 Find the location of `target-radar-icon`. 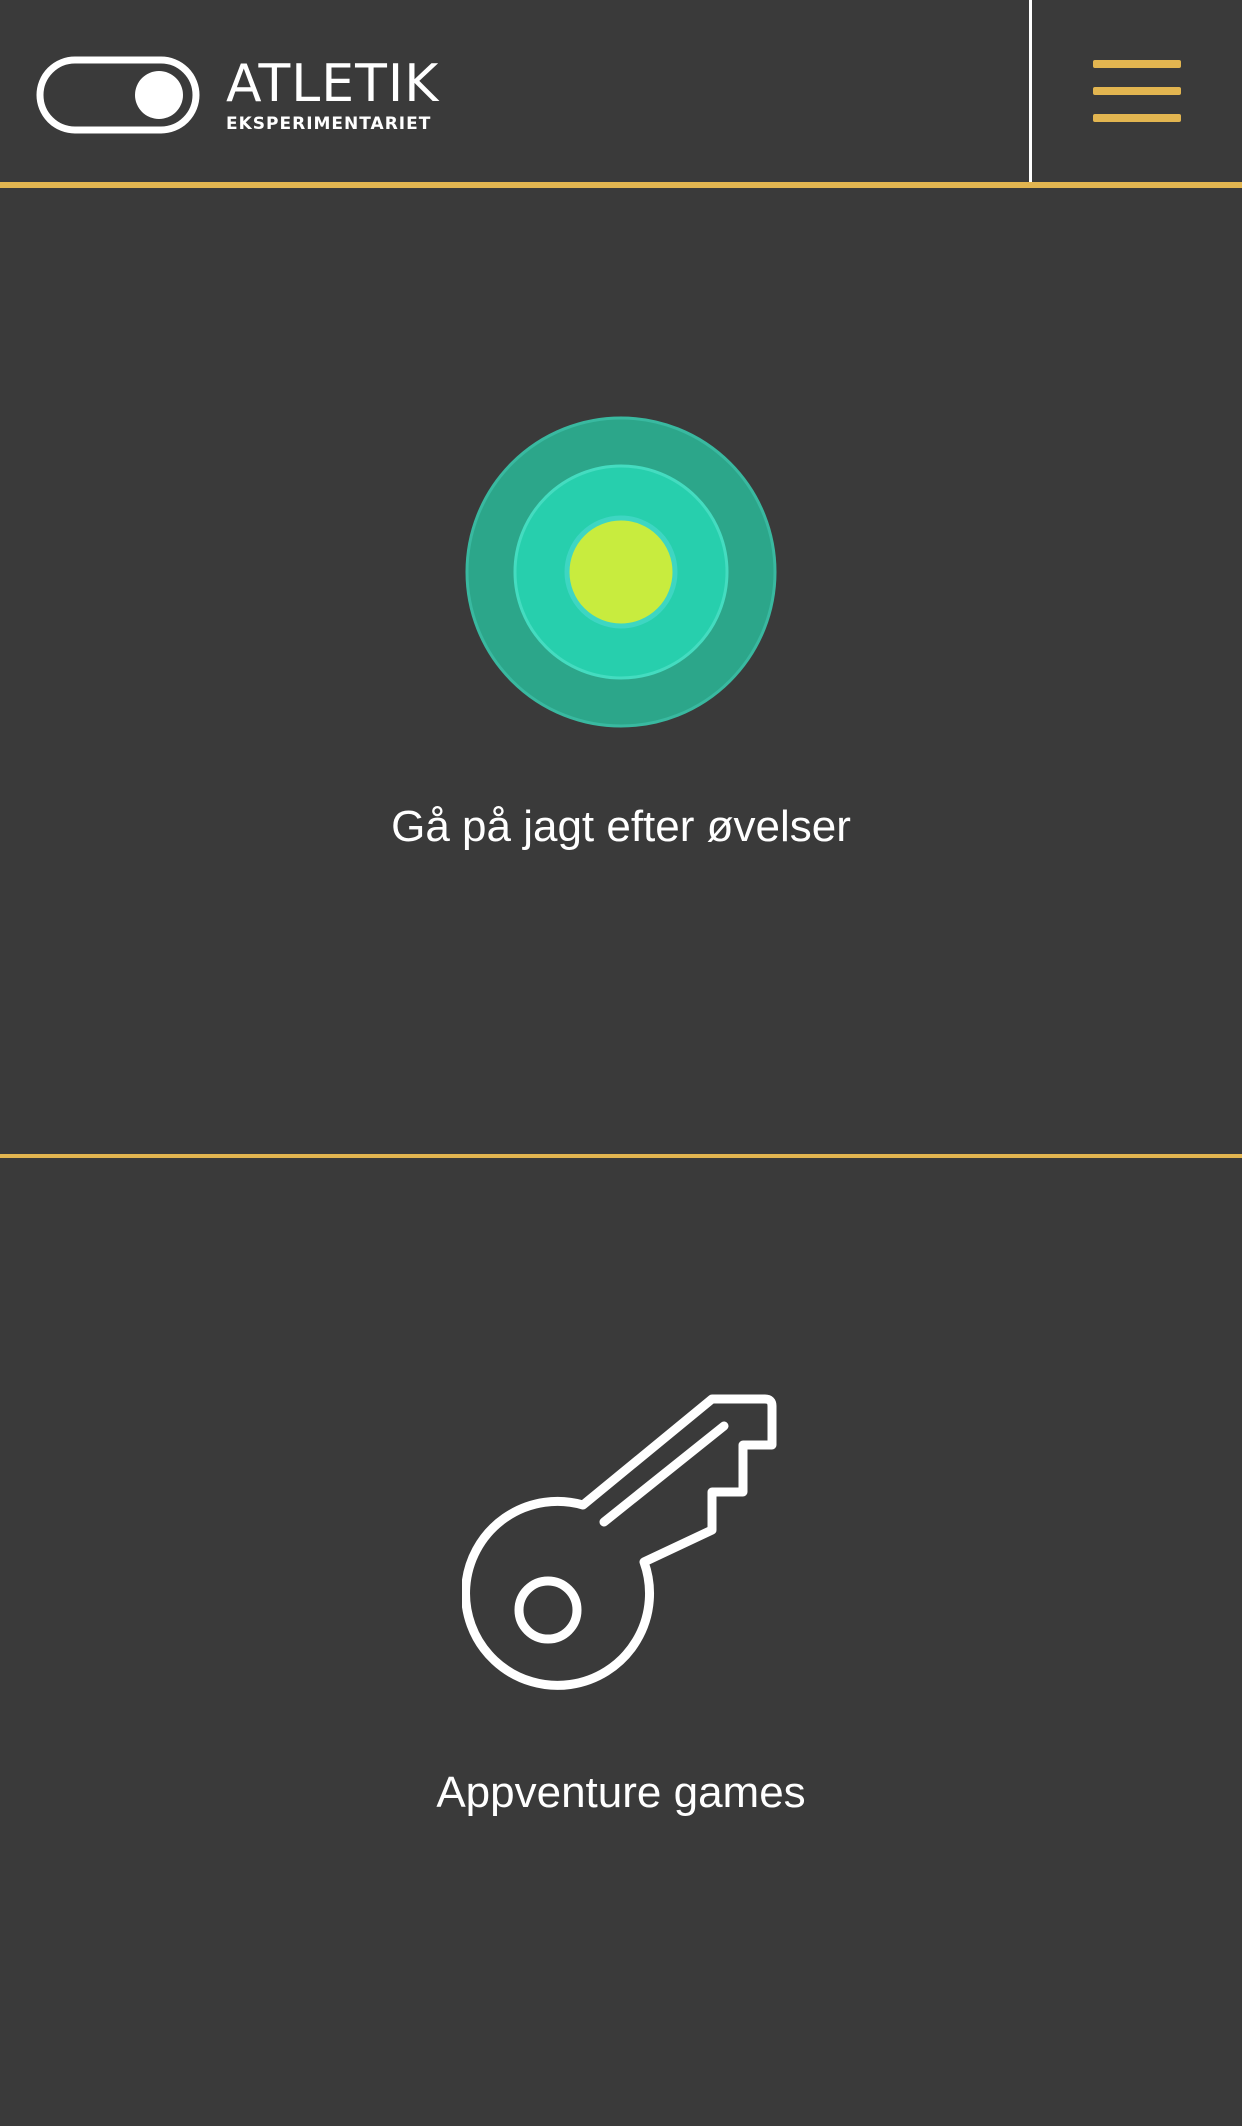

target-radar-icon is located at coordinates (621, 572).